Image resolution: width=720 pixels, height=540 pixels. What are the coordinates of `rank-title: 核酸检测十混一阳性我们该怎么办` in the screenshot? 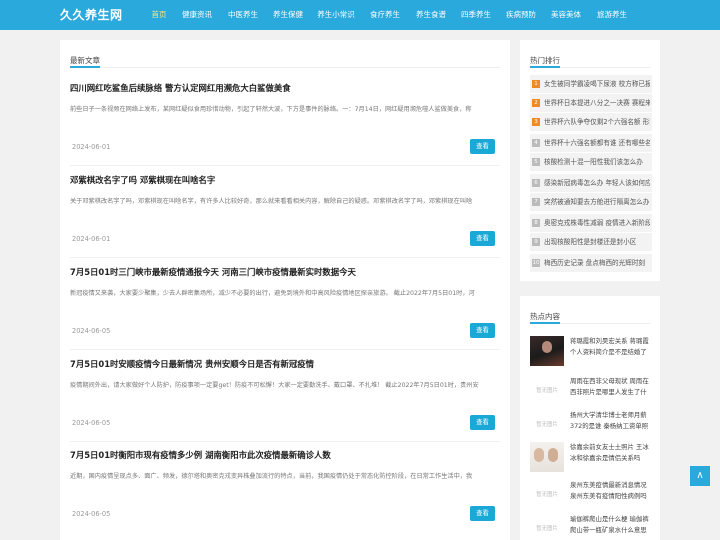 It's located at (597, 162).